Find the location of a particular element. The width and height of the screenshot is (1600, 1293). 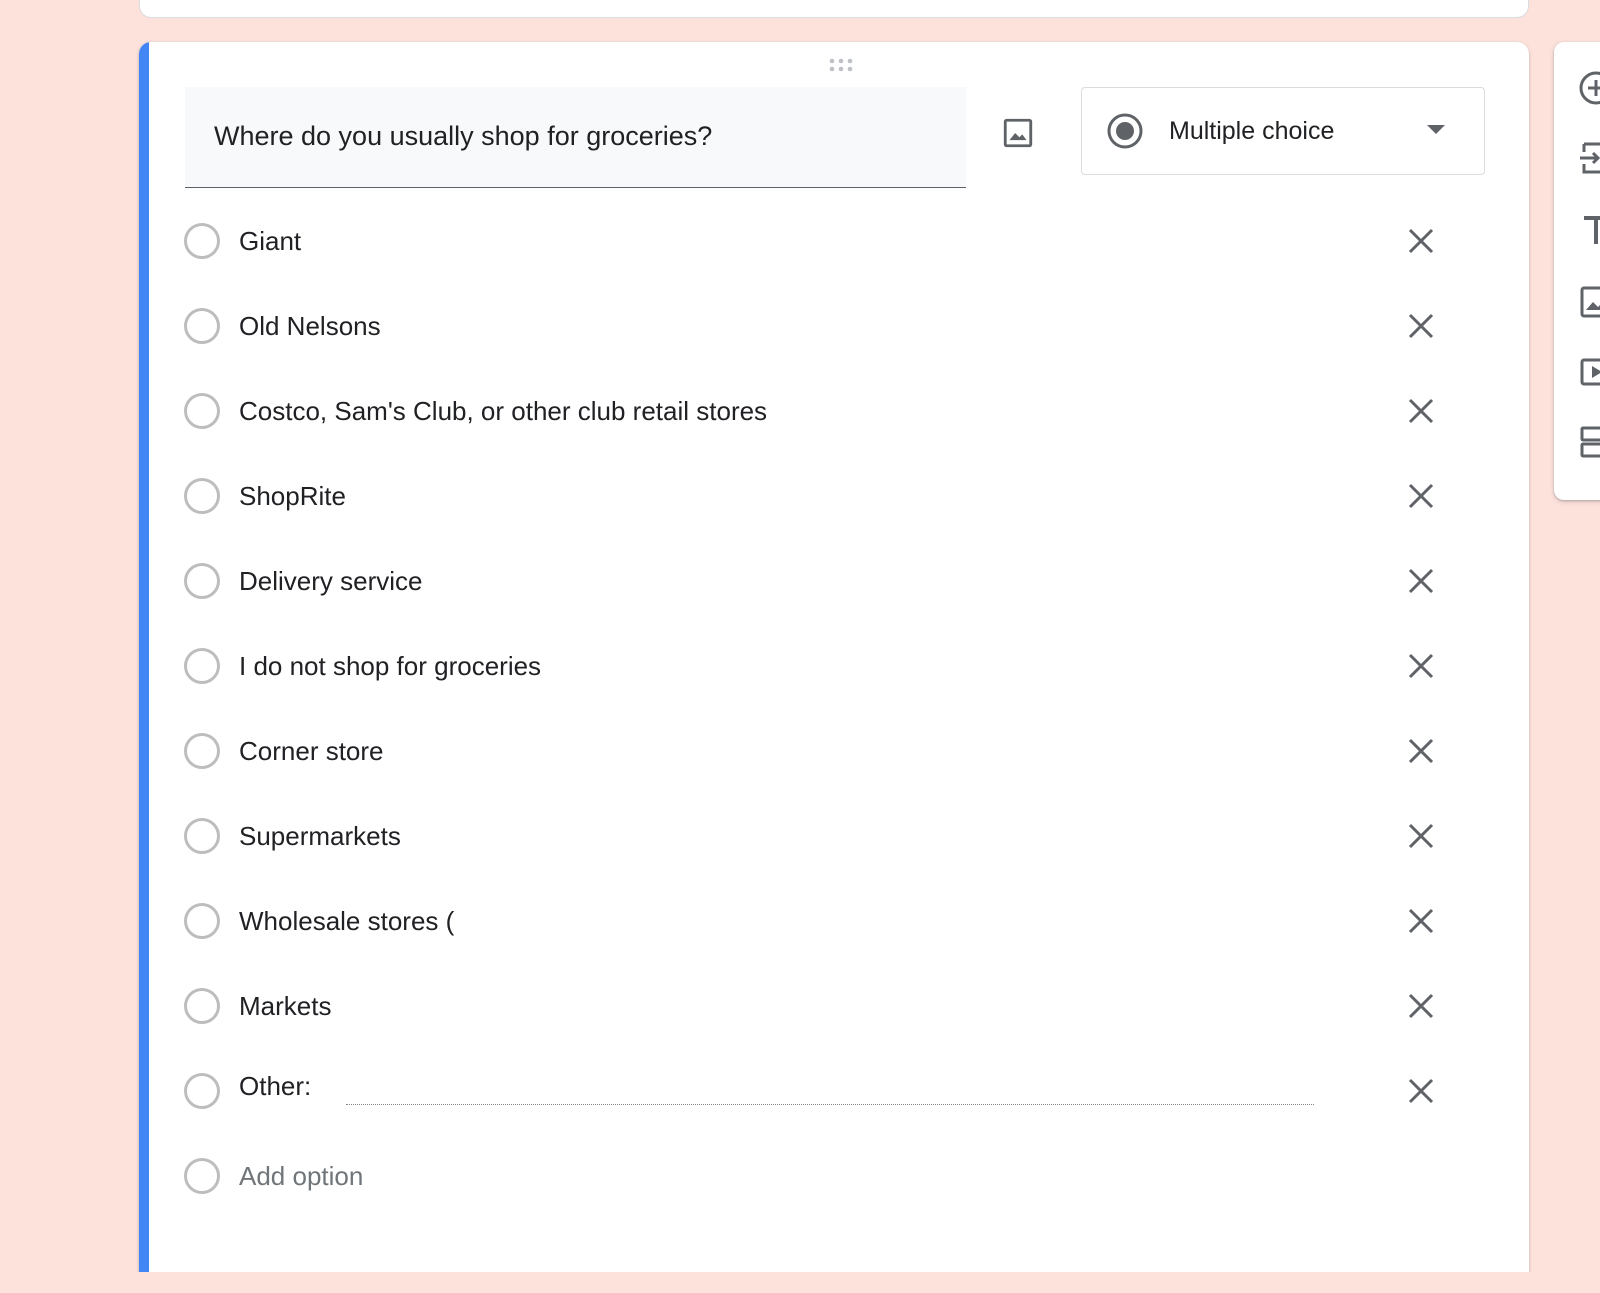

option-row-other: Other: is located at coordinates (834, 1090).